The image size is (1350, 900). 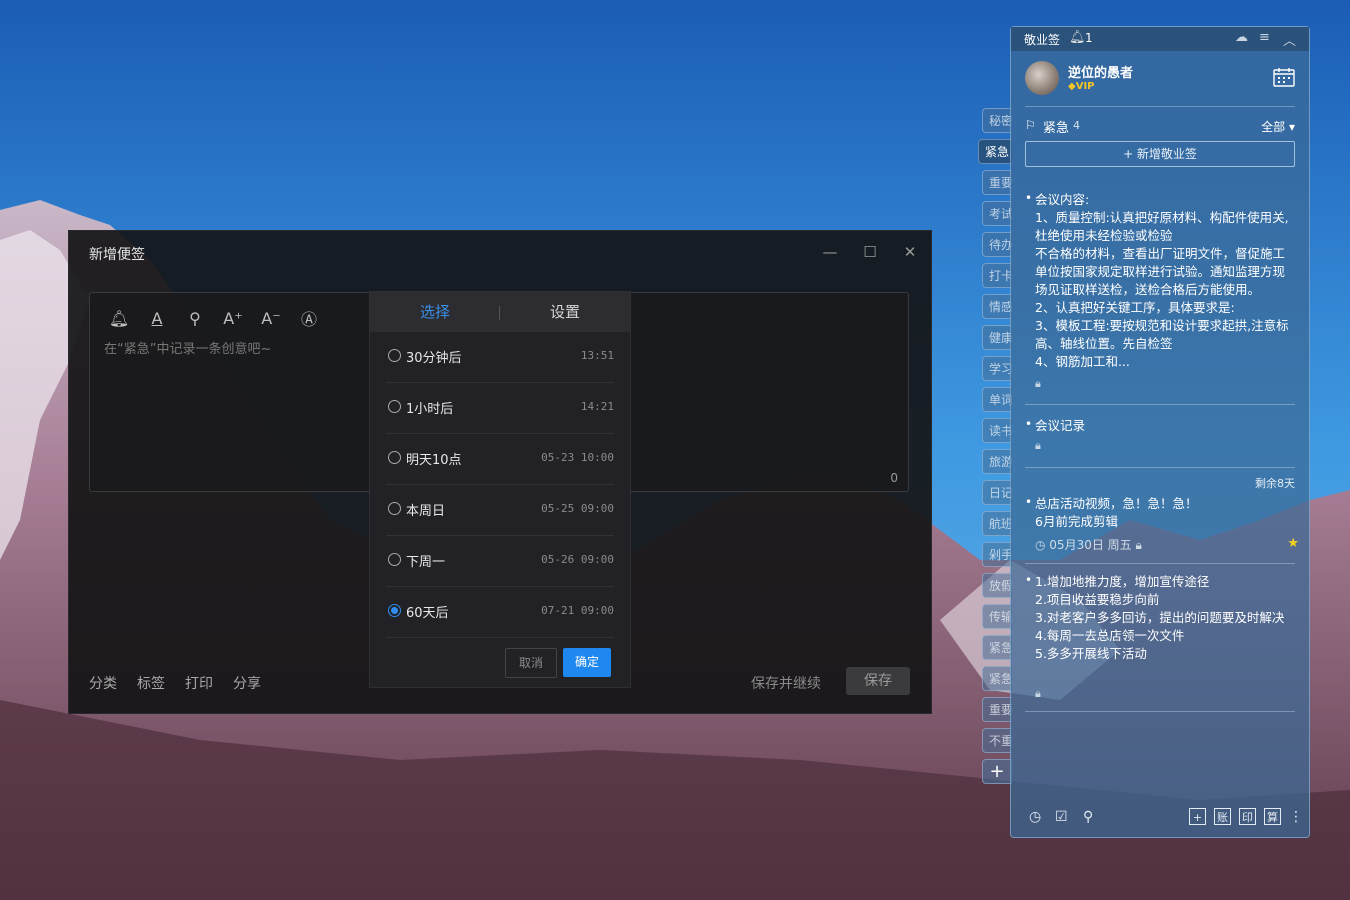 What do you see at coordinates (1289, 39) in the screenshot?
I see `collapse-icon: ︿` at bounding box center [1289, 39].